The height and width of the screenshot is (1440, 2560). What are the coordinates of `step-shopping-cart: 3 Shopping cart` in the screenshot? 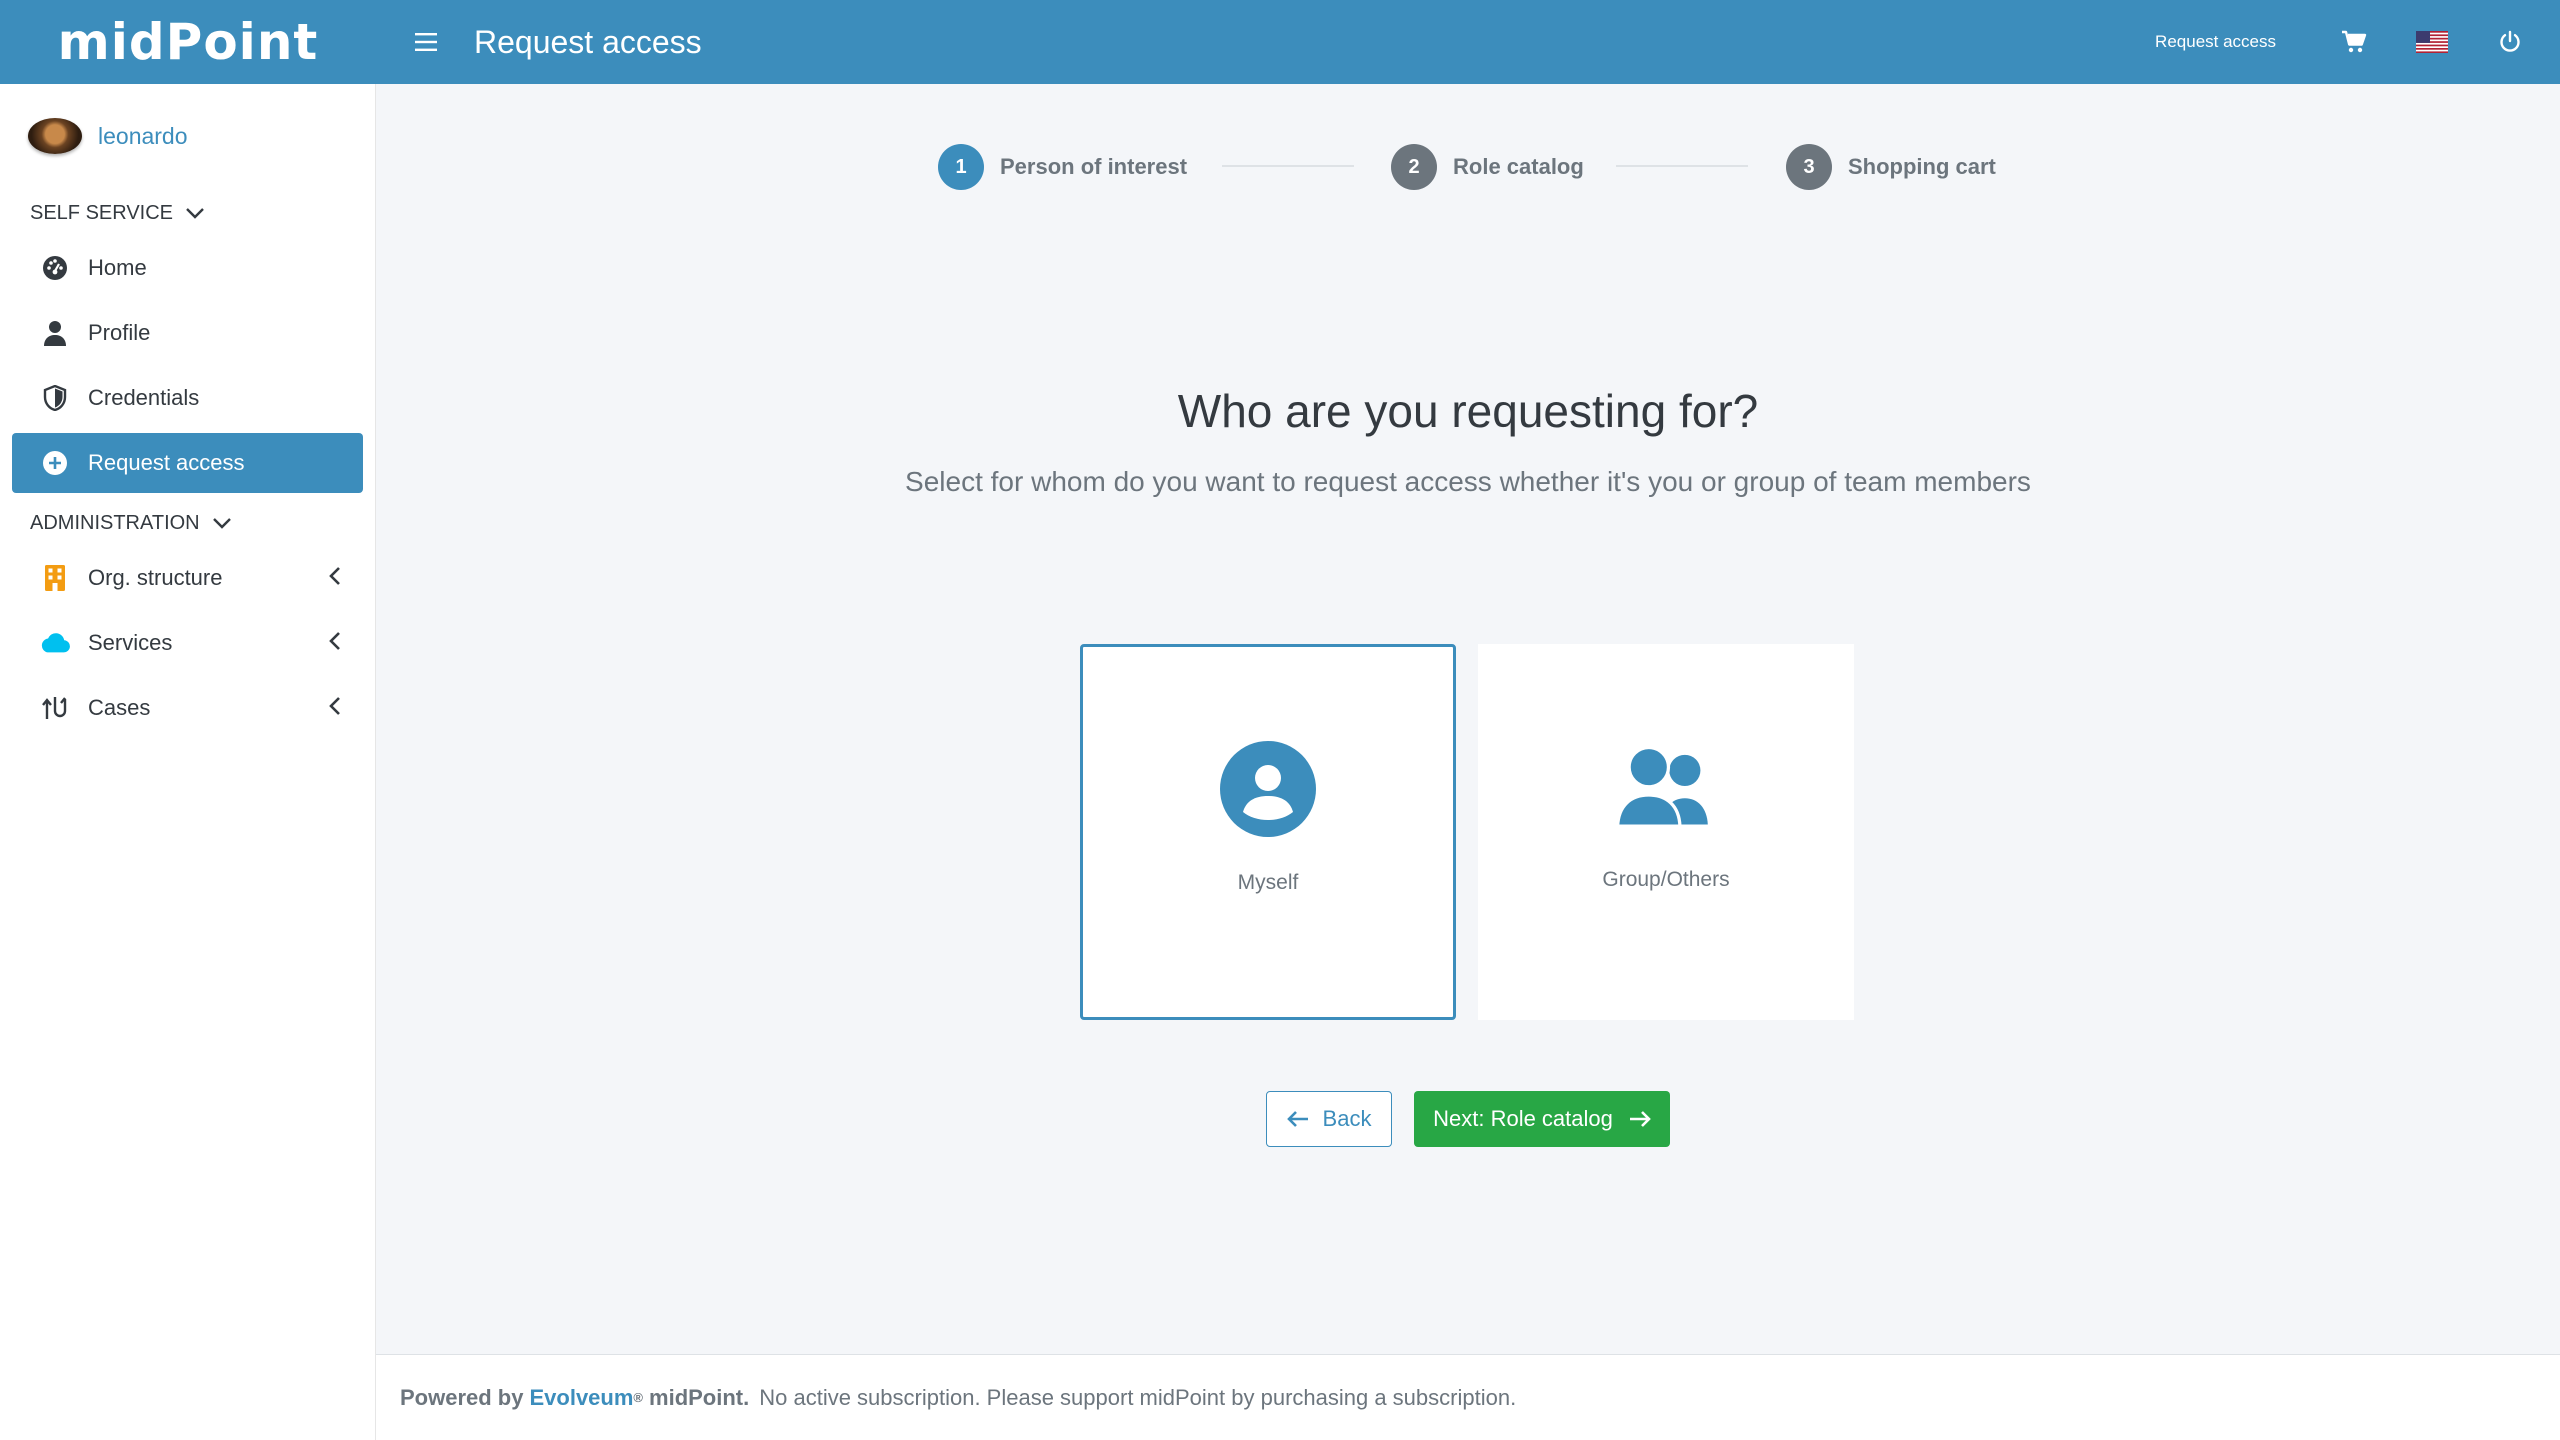 It's located at (1891, 167).